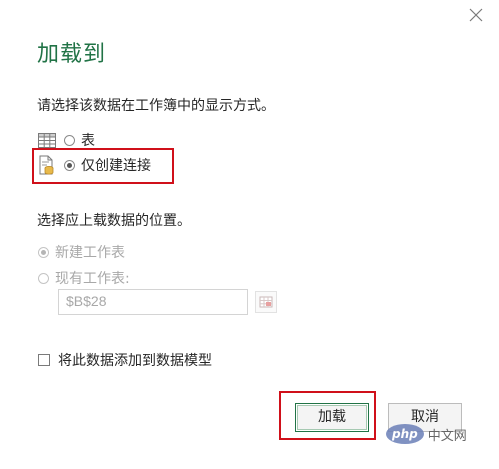  Describe the element at coordinates (43, 252) in the screenshot. I see `new-sheet-radio` at that location.